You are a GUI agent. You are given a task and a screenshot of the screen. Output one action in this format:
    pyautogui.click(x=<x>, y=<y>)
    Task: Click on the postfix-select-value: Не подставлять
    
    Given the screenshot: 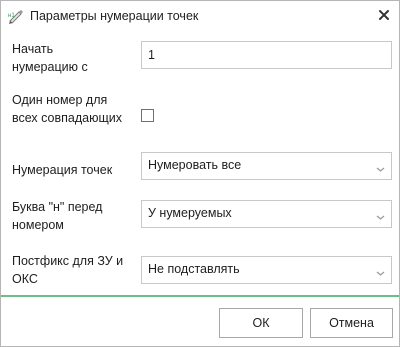 What is the action you would take?
    pyautogui.click(x=194, y=269)
    